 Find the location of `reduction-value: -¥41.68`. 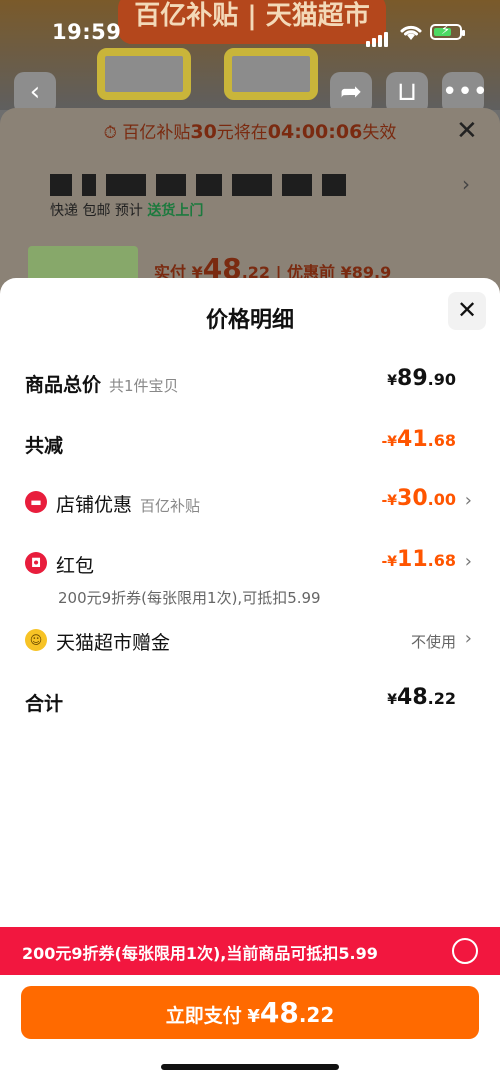

reduction-value: -¥41.68 is located at coordinates (418, 439).